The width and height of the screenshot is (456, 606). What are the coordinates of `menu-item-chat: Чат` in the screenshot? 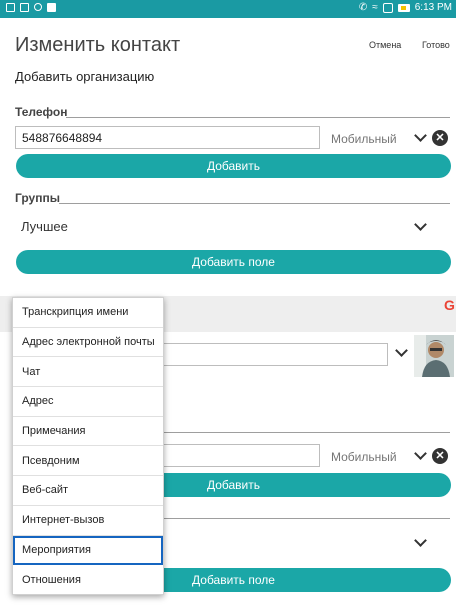 It's located at (88, 372).